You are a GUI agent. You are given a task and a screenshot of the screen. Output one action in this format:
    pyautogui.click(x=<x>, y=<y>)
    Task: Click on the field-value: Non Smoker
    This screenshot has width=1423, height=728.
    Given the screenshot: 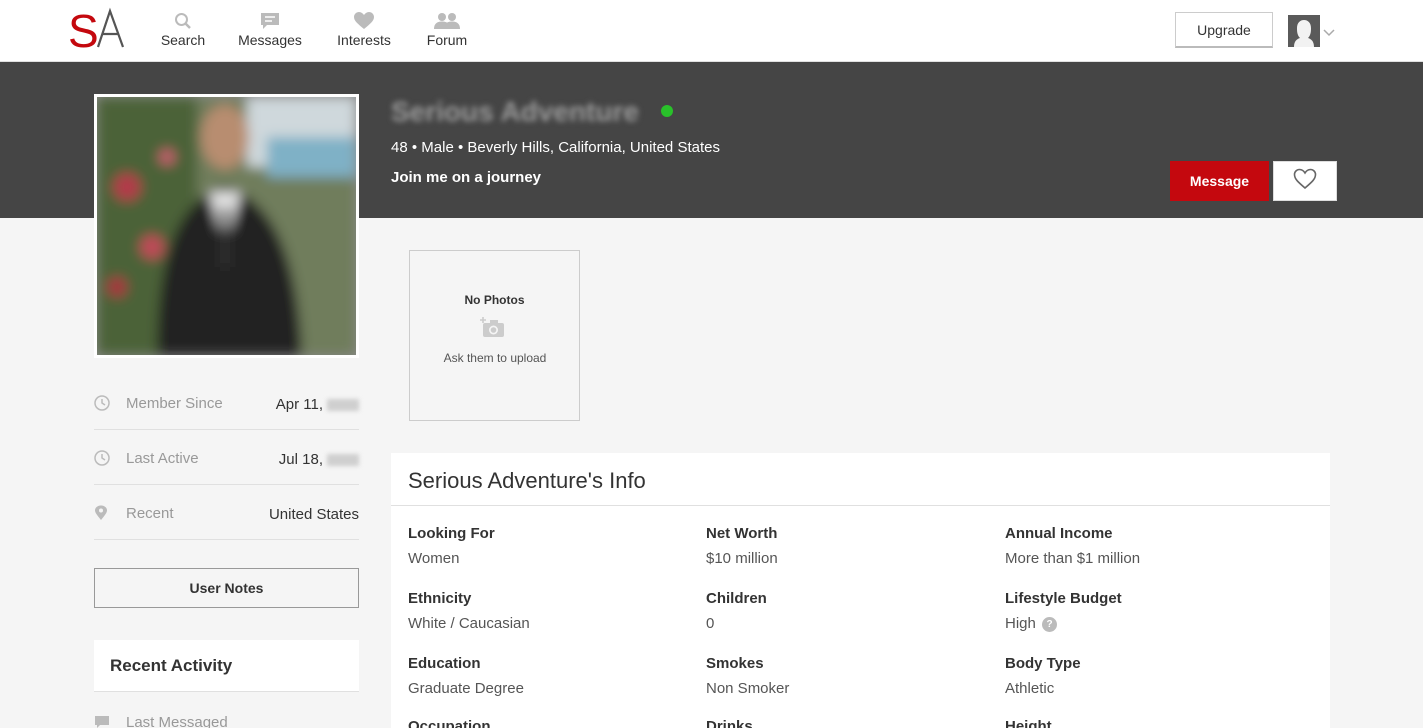 What is the action you would take?
    pyautogui.click(x=748, y=688)
    